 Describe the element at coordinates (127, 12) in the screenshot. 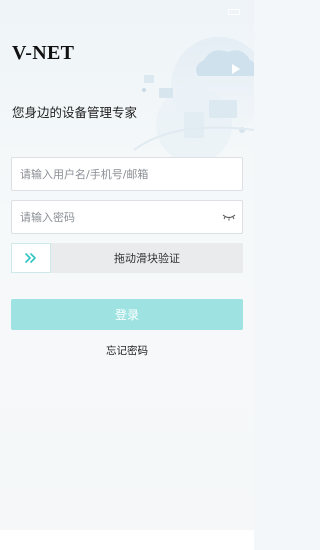

I see `status-bar` at that location.